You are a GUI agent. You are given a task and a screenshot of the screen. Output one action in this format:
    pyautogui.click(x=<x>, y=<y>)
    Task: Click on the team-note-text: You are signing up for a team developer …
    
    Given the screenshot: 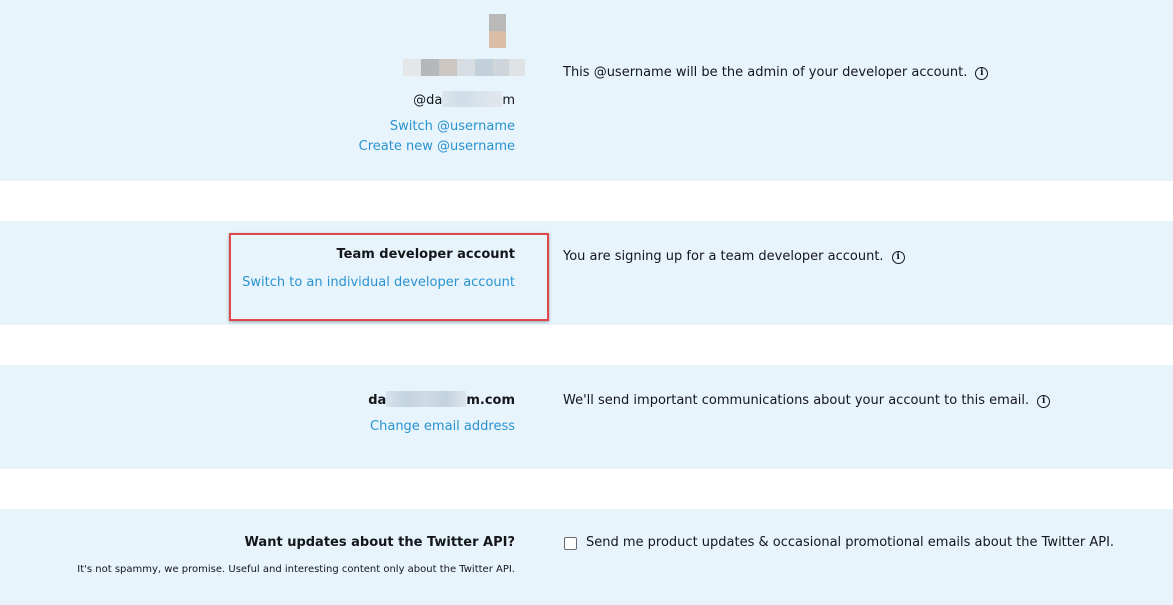 What is the action you would take?
    pyautogui.click(x=723, y=256)
    